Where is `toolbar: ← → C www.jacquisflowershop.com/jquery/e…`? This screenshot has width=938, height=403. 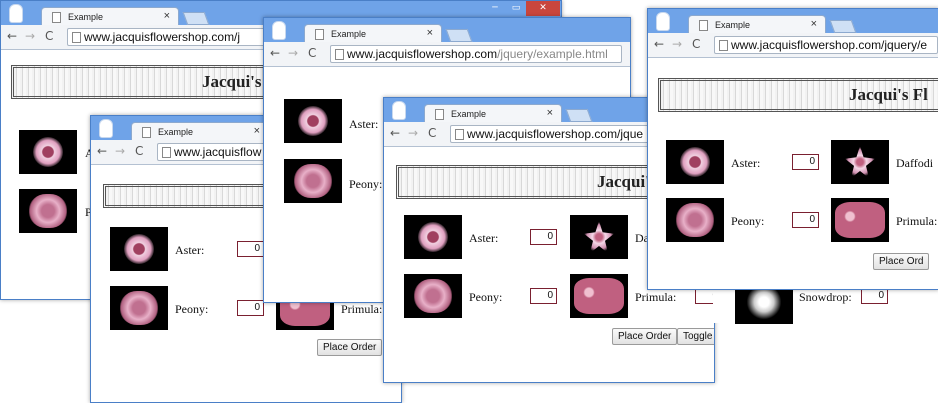 toolbar: ← → C www.jacquisflowershop.com/jquery/e… is located at coordinates (447, 54).